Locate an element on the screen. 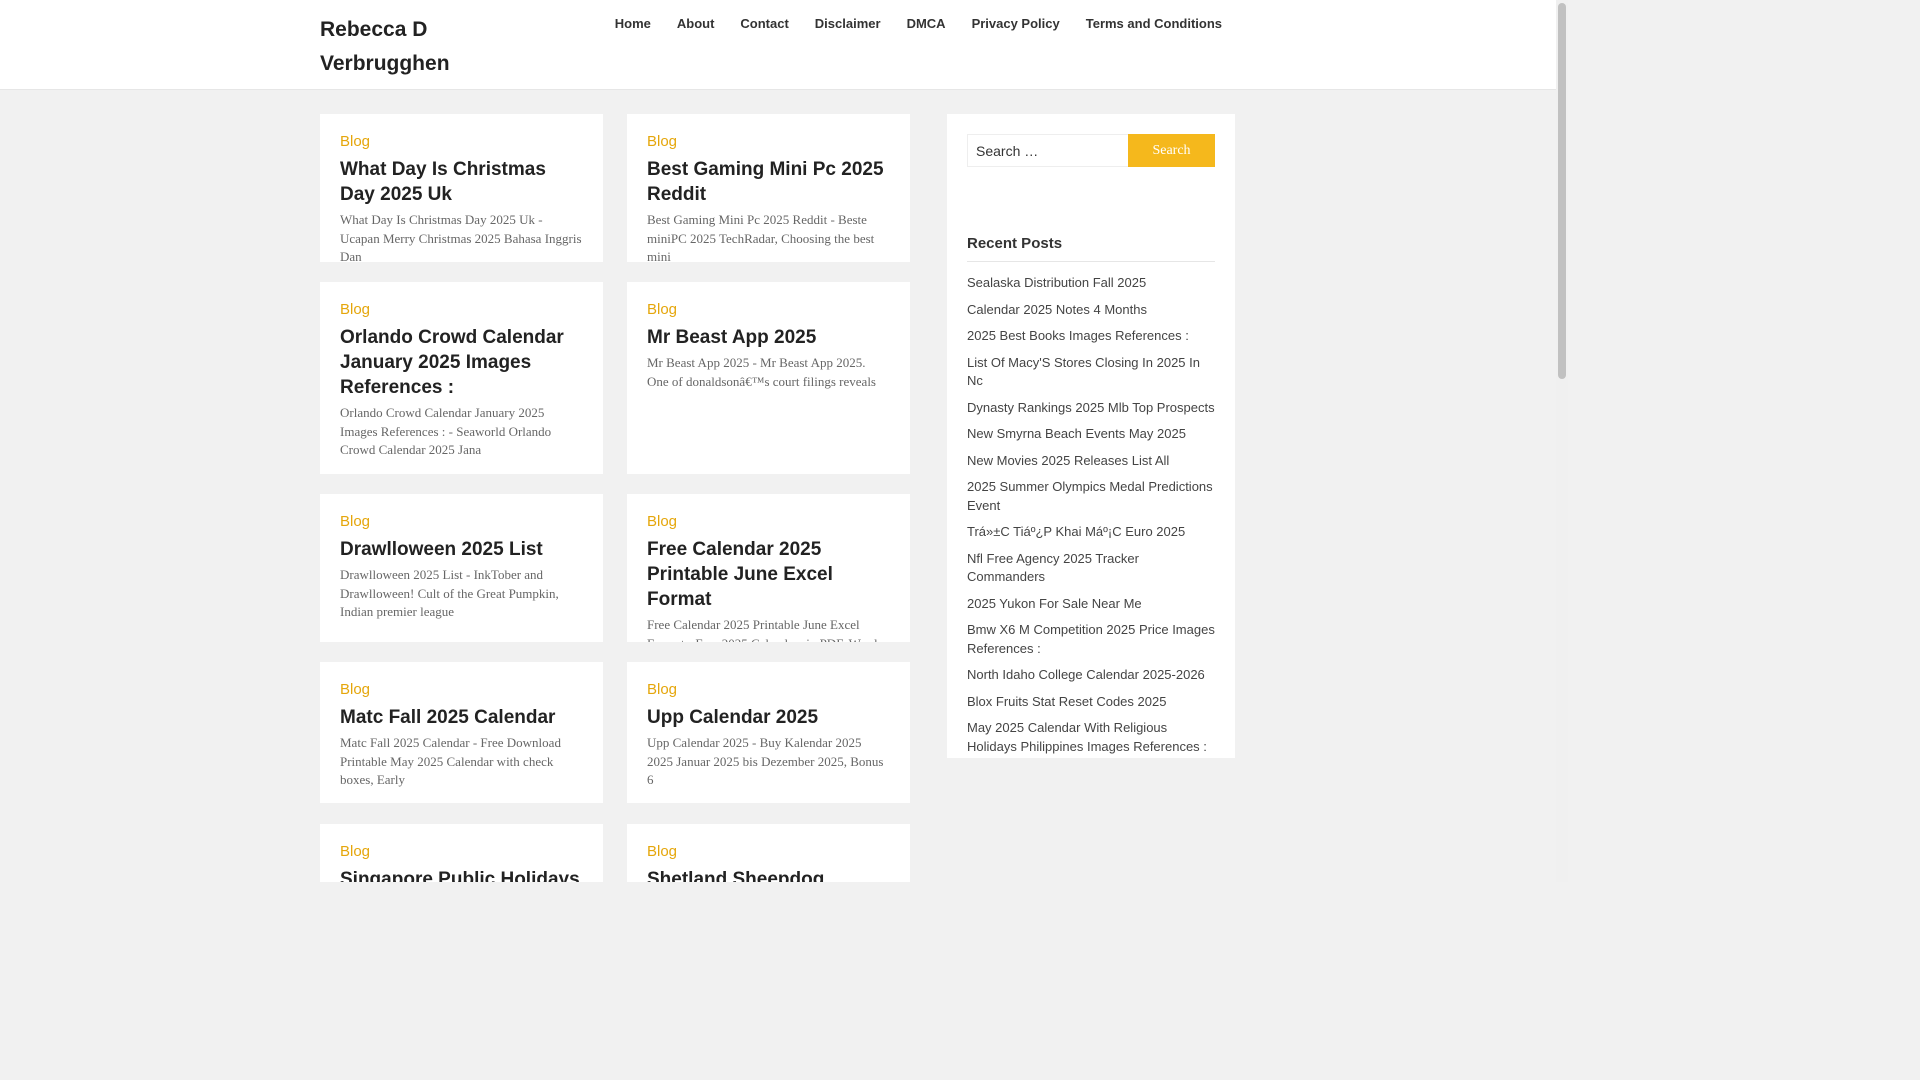  recent-post-link: New Smyrna Beach Events May 2025 is located at coordinates (1091, 434).